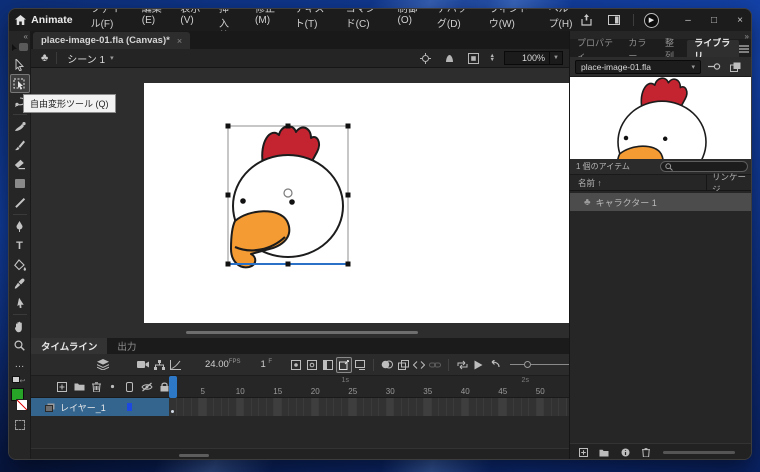  I want to click on hand-tool, so click(20, 326).